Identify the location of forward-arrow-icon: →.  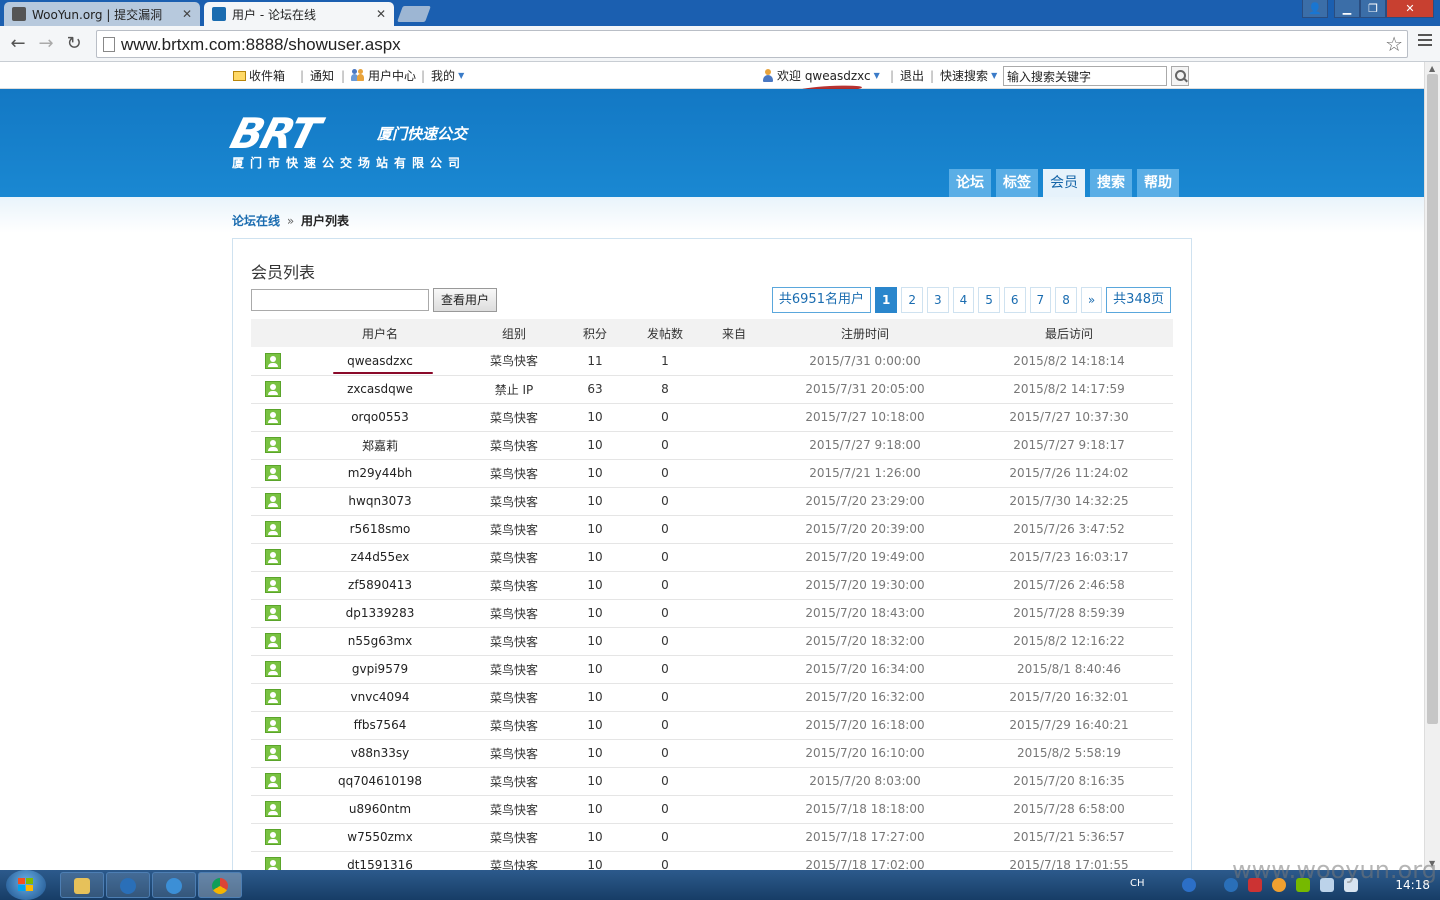
(46, 44).